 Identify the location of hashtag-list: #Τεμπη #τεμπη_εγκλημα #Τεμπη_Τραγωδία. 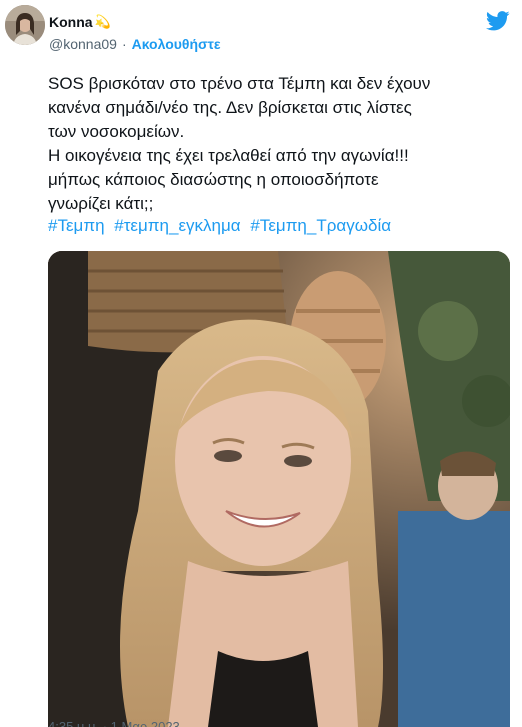
(222, 226).